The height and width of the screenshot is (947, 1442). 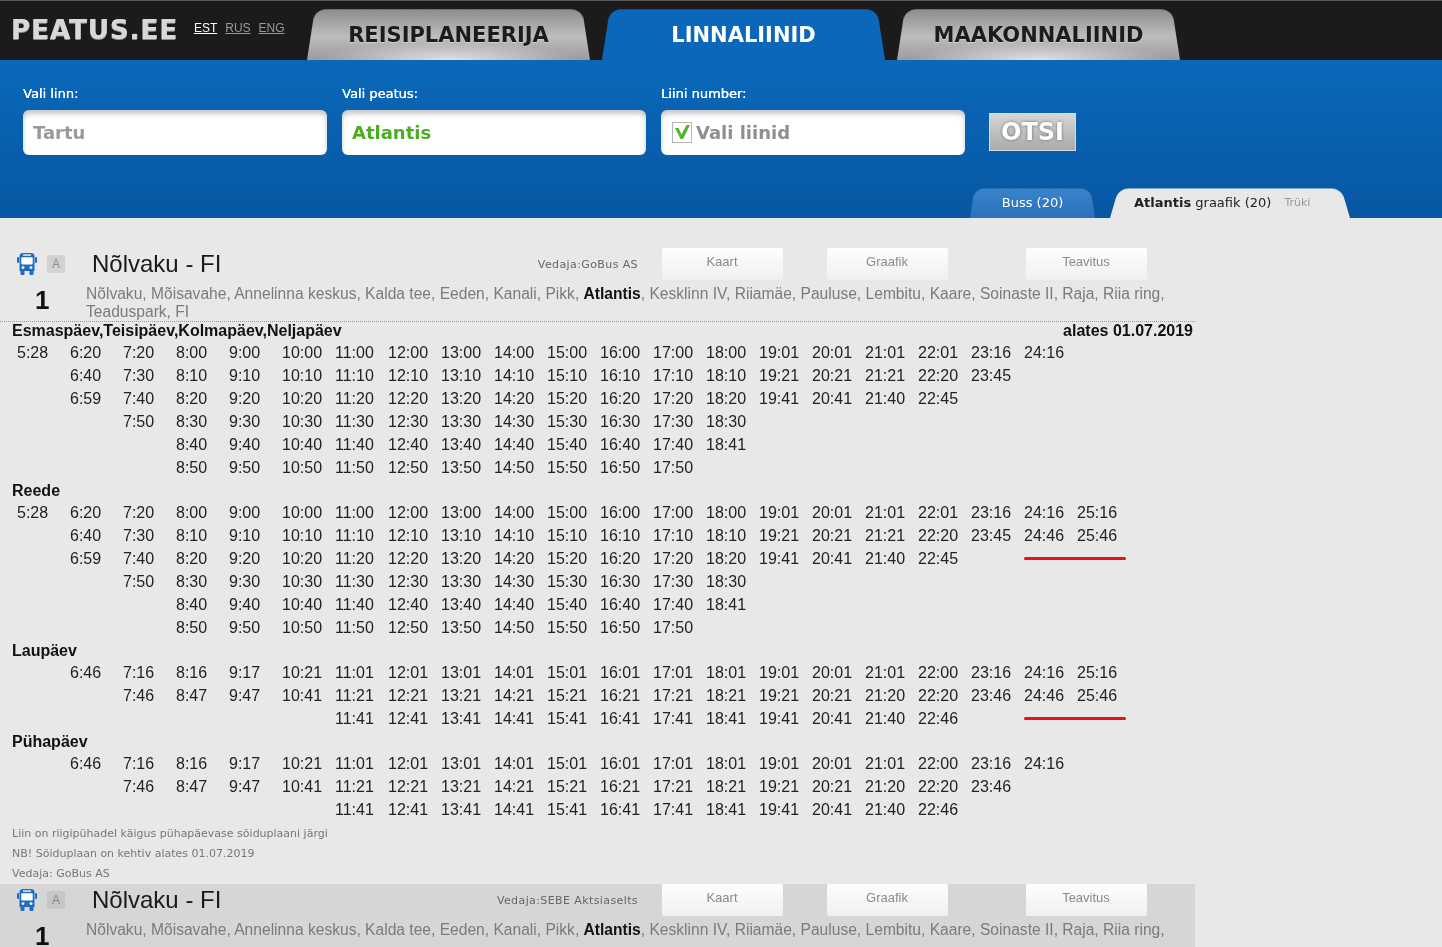 What do you see at coordinates (813, 132) in the screenshot?
I see `line-number-field: Vali liinid` at bounding box center [813, 132].